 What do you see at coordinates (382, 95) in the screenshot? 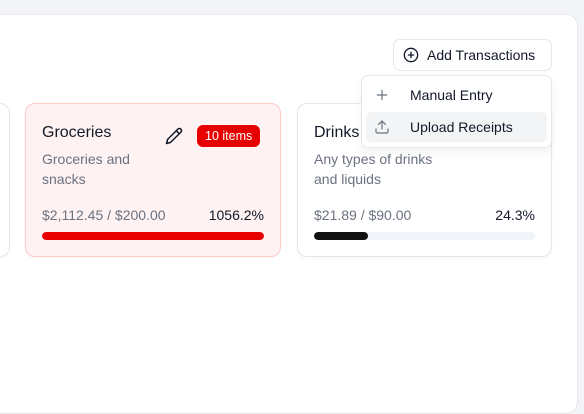
I see `plus-icon` at bounding box center [382, 95].